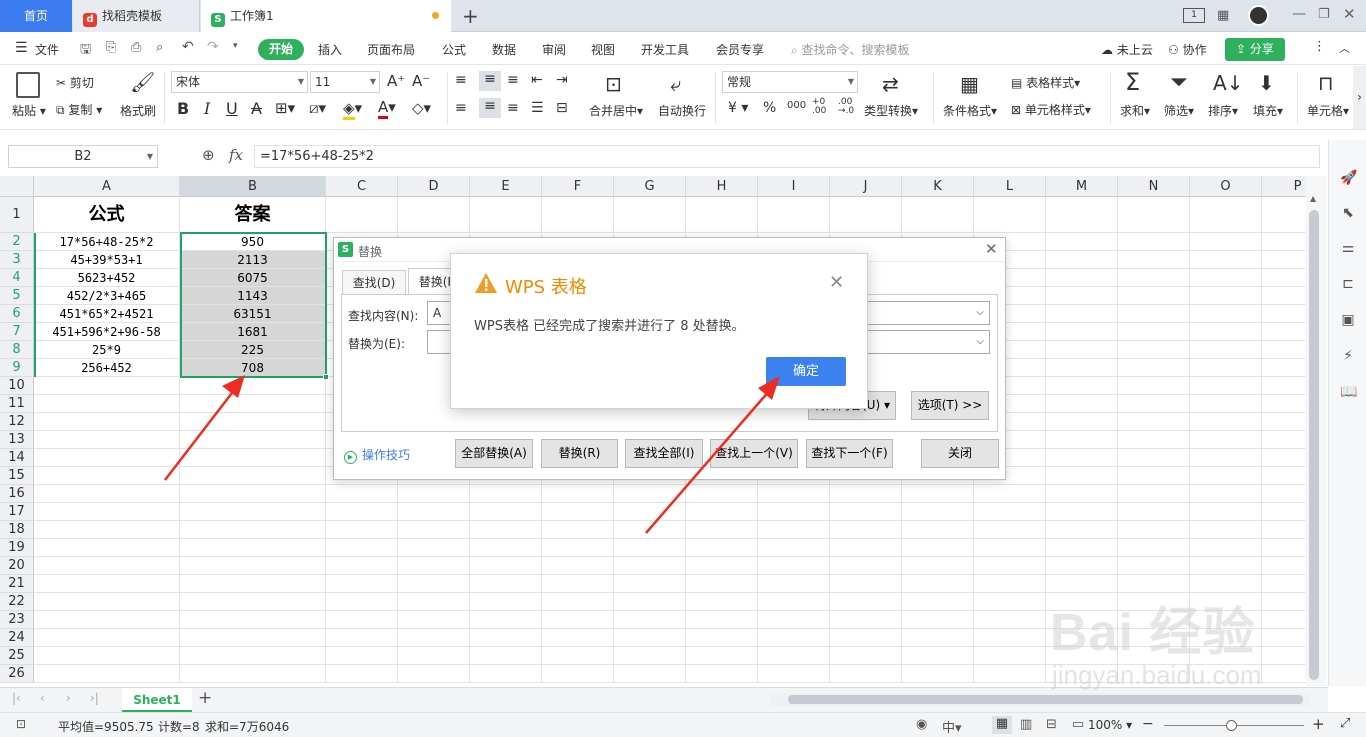  What do you see at coordinates (1154, 215) in the screenshot?
I see `cell-n1` at bounding box center [1154, 215].